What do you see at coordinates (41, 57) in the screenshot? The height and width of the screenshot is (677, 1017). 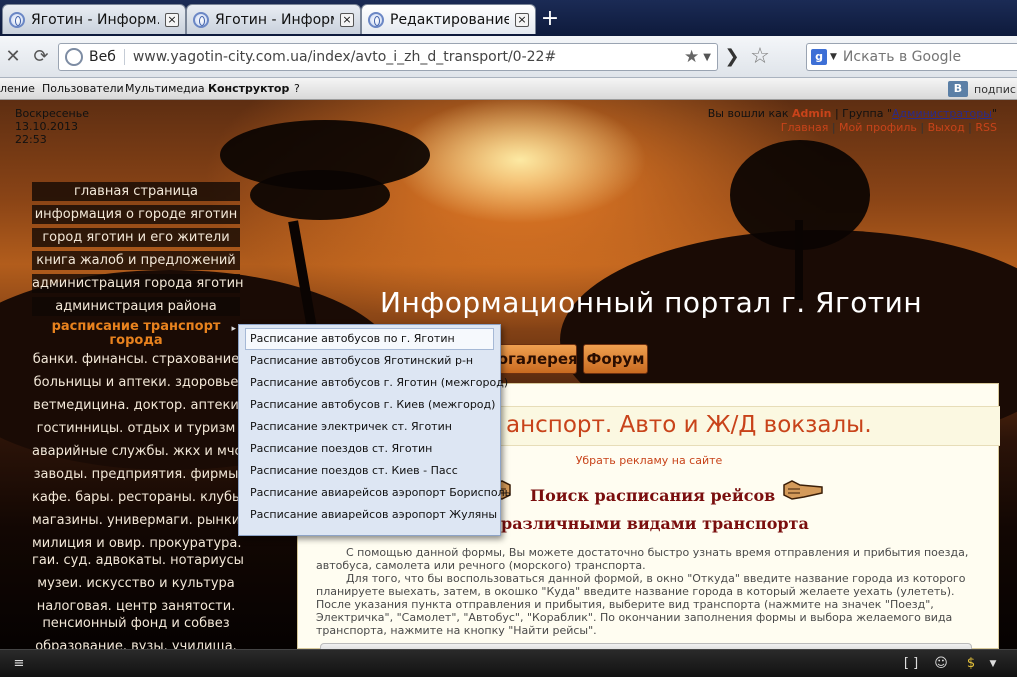 I see `reload-icon: ⟳` at bounding box center [41, 57].